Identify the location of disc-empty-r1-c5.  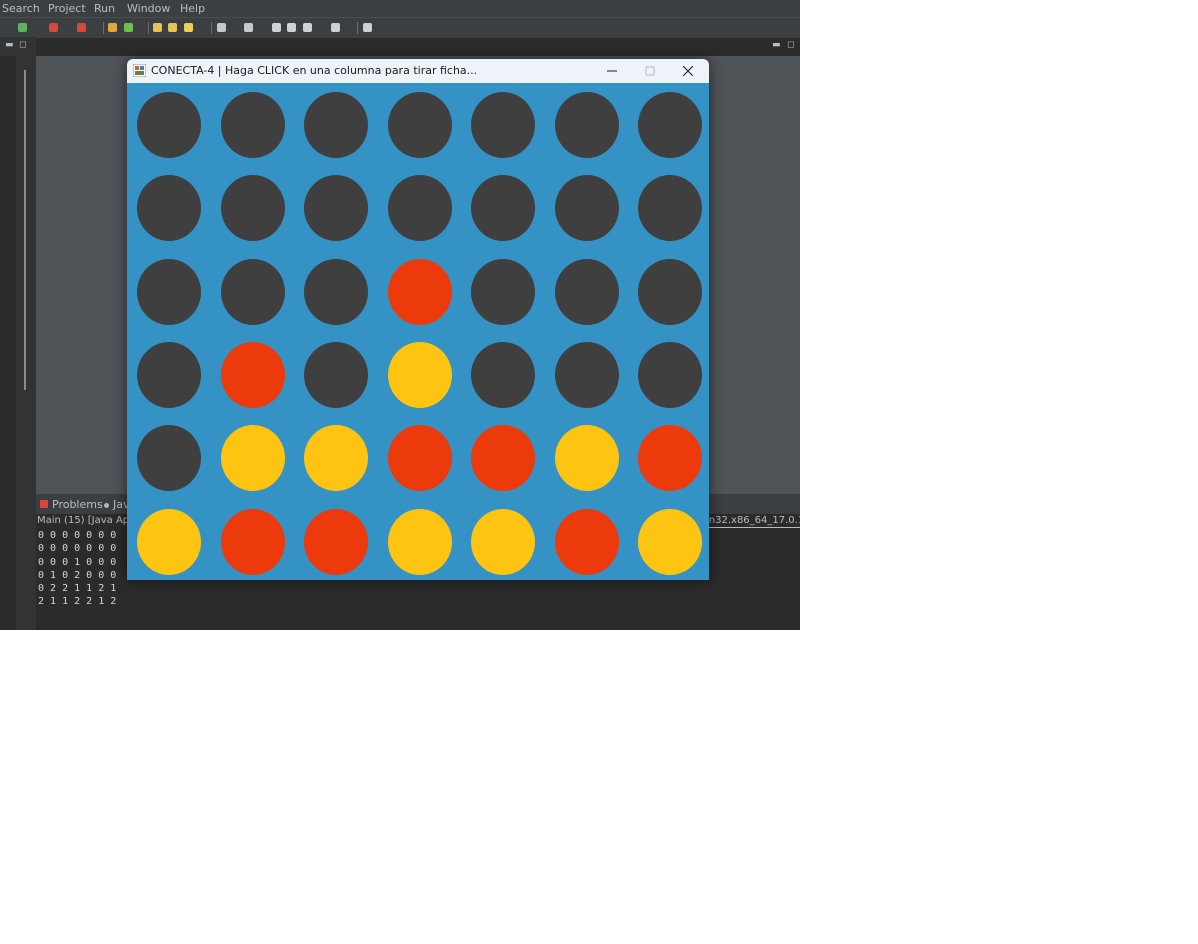
(587, 208).